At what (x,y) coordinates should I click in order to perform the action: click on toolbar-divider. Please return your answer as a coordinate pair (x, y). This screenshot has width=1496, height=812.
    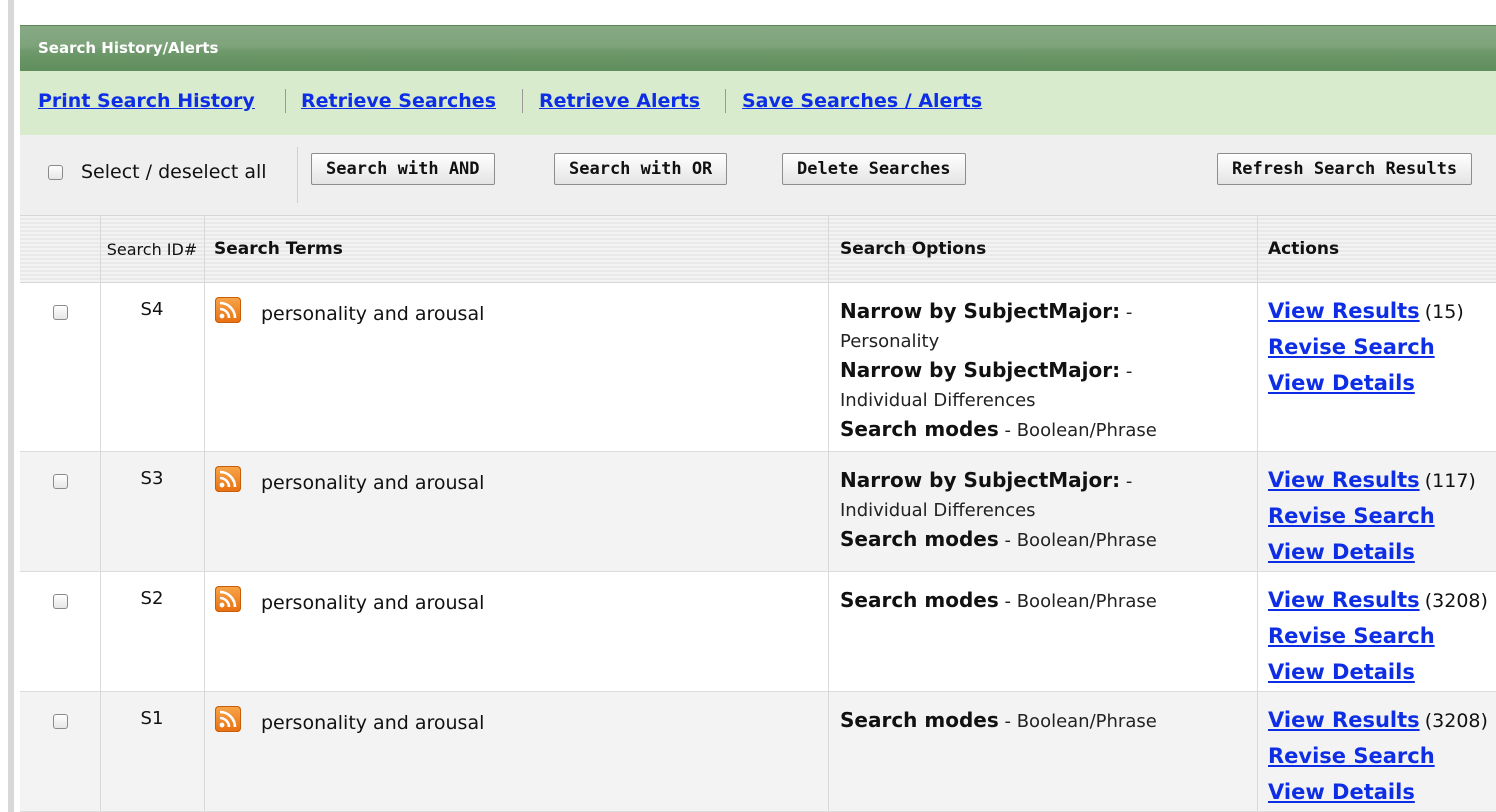
    Looking at the image, I should click on (297, 175).